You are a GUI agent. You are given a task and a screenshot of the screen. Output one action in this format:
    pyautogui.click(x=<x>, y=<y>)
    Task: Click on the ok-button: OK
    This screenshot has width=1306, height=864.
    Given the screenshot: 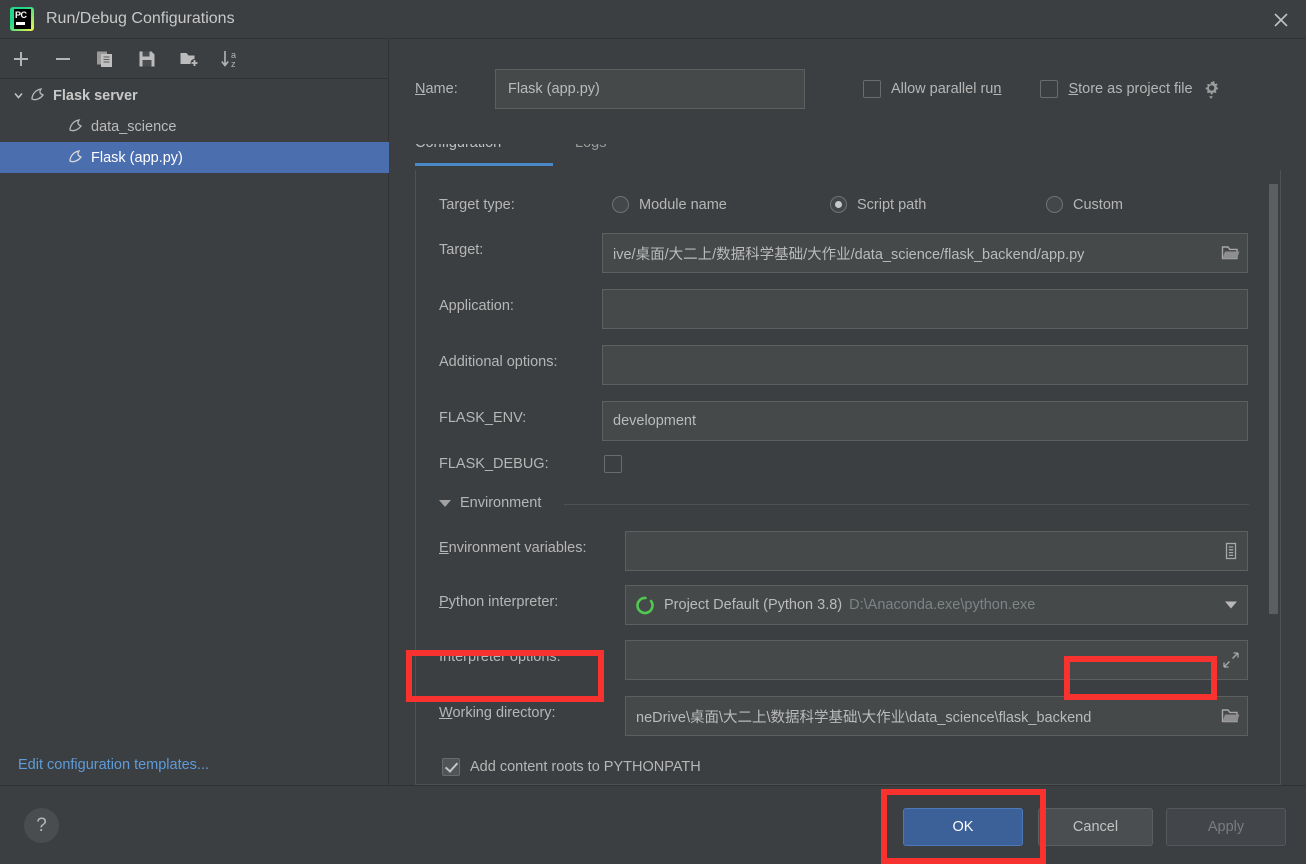 What is the action you would take?
    pyautogui.click(x=963, y=827)
    